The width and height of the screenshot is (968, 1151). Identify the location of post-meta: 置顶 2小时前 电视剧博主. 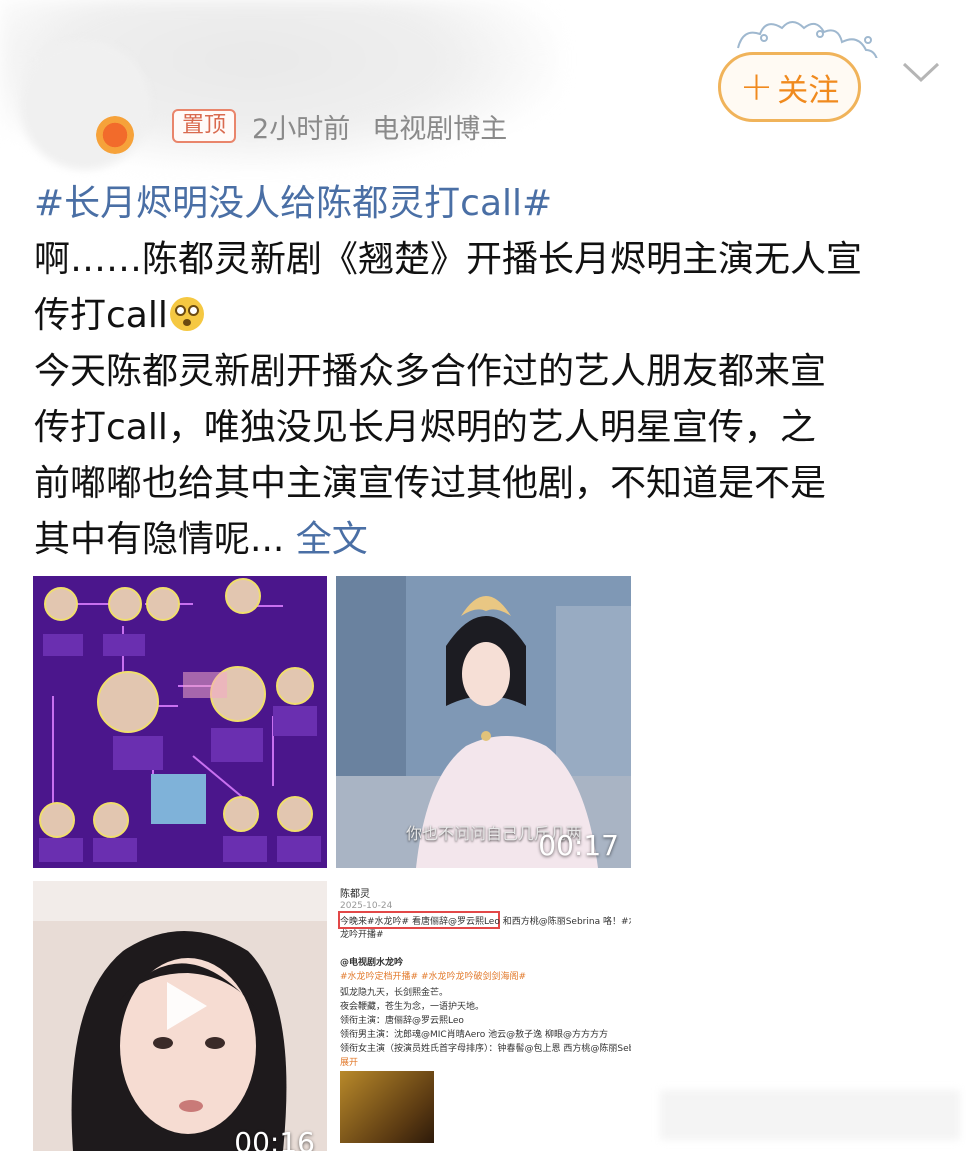
(340, 126).